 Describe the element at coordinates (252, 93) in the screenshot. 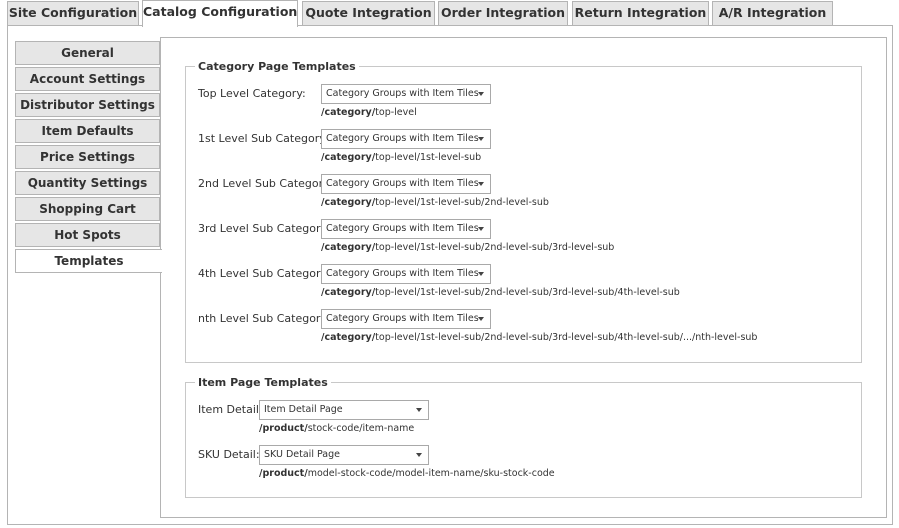

I see `top-level-category-label: Top Level Category:` at that location.